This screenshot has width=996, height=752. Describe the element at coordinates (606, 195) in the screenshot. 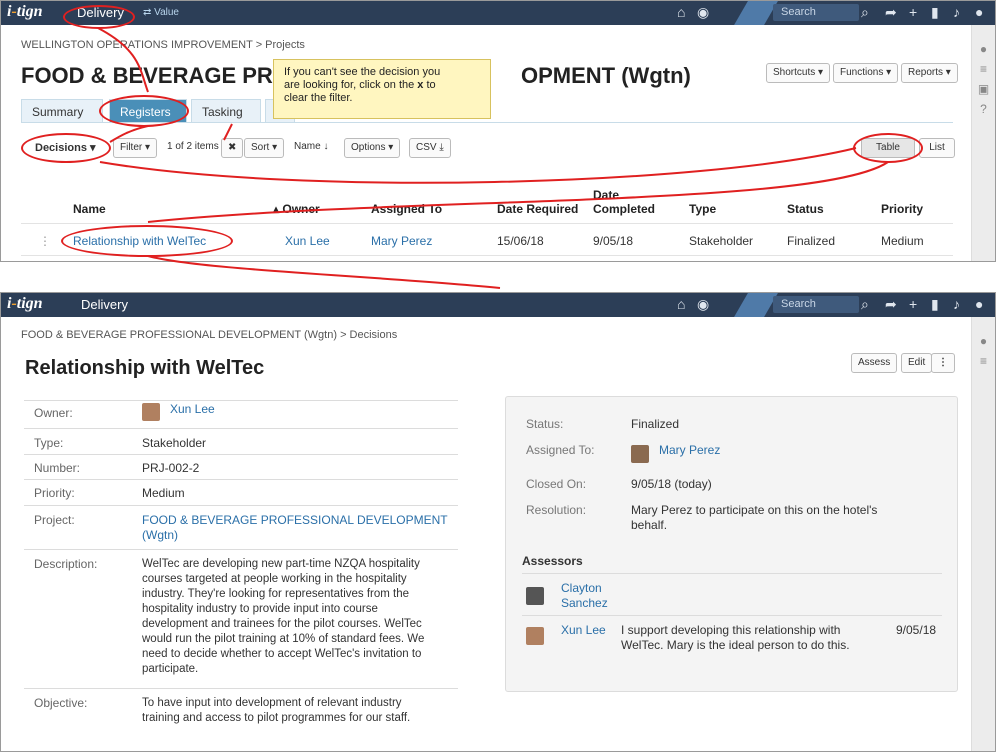

I see `col-date-completed-top: Date` at that location.